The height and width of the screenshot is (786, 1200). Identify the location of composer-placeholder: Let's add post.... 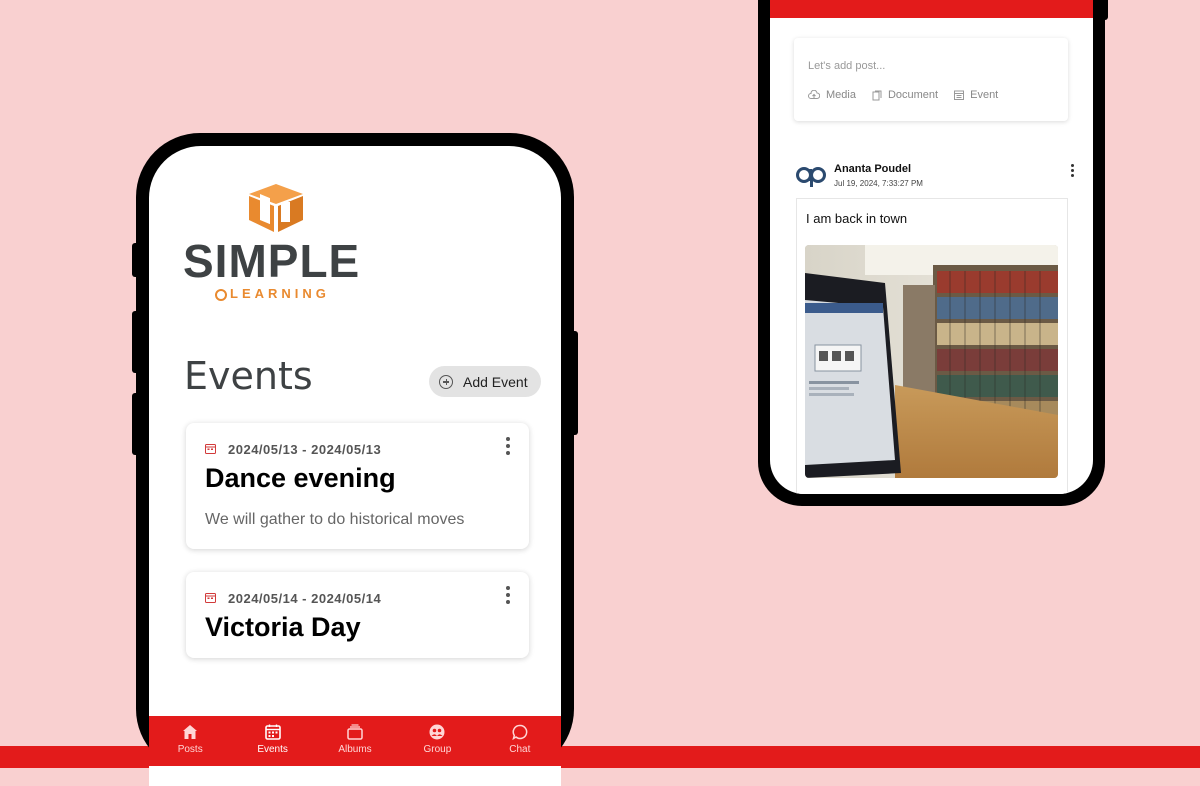
(846, 66).